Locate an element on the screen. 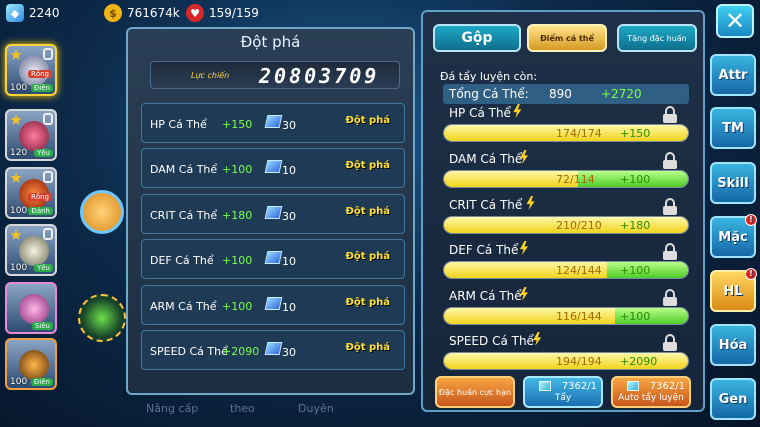 The image size is (760, 427). close-button: ✕ is located at coordinates (735, 21).